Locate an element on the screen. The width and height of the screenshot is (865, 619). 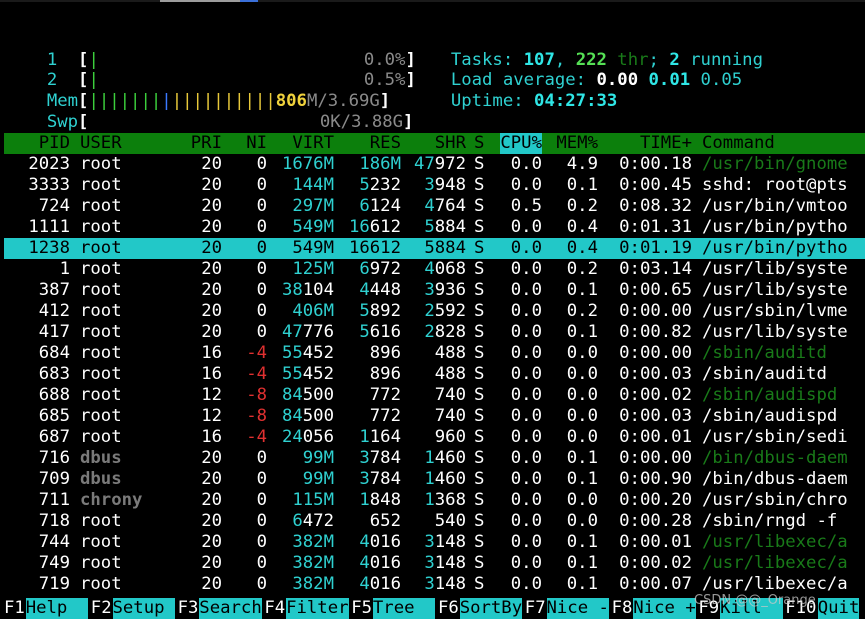
column-header-cpu: CPU% is located at coordinates (521, 143).